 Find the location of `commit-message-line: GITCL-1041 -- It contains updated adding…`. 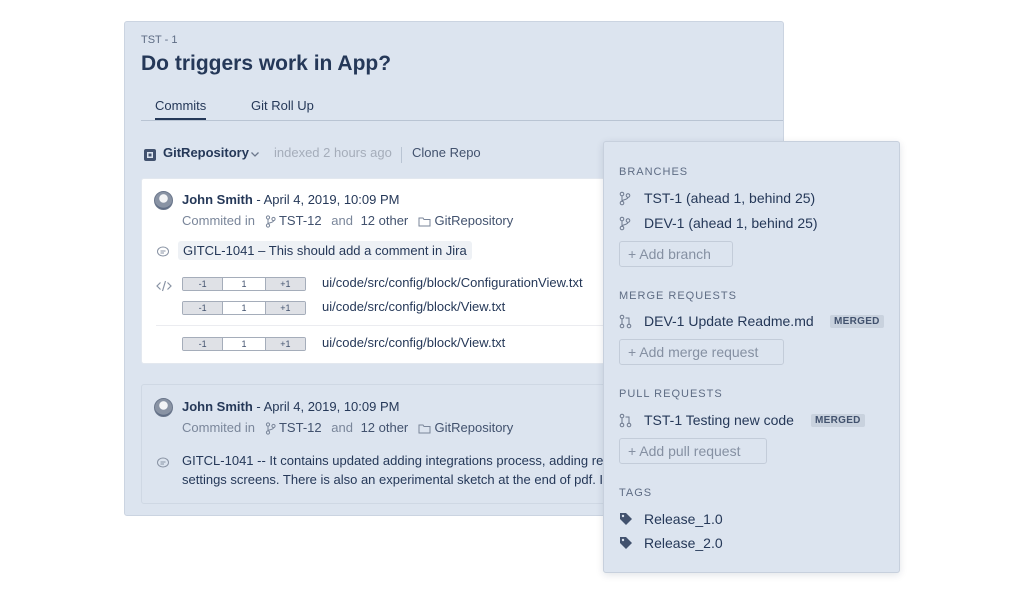

commit-message-line: GITCL-1041 -- It contains updated adding… is located at coordinates (393, 460).